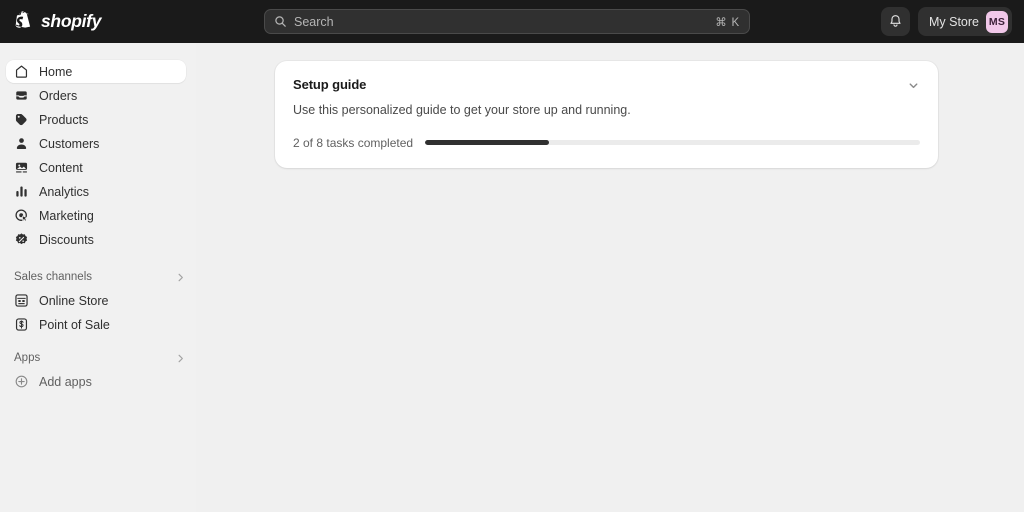  Describe the element at coordinates (96, 239) in the screenshot. I see `sidebar-item-discounts: Discounts` at that location.